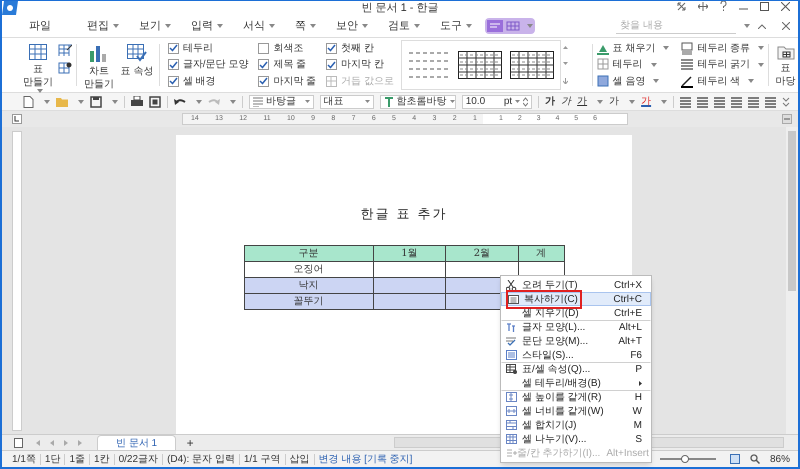 The image size is (800, 469). What do you see at coordinates (262, 459) in the screenshot?
I see `status-text: 1/1 구역` at bounding box center [262, 459].